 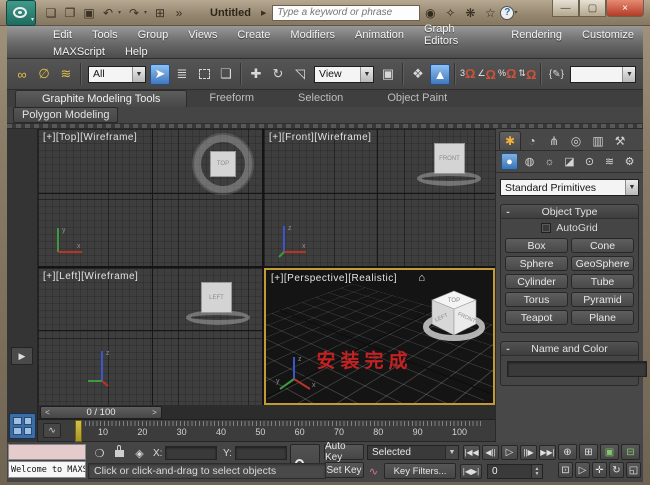 What do you see at coordinates (256, 74) in the screenshot?
I see `select-and-move-icon: ✚` at bounding box center [256, 74].